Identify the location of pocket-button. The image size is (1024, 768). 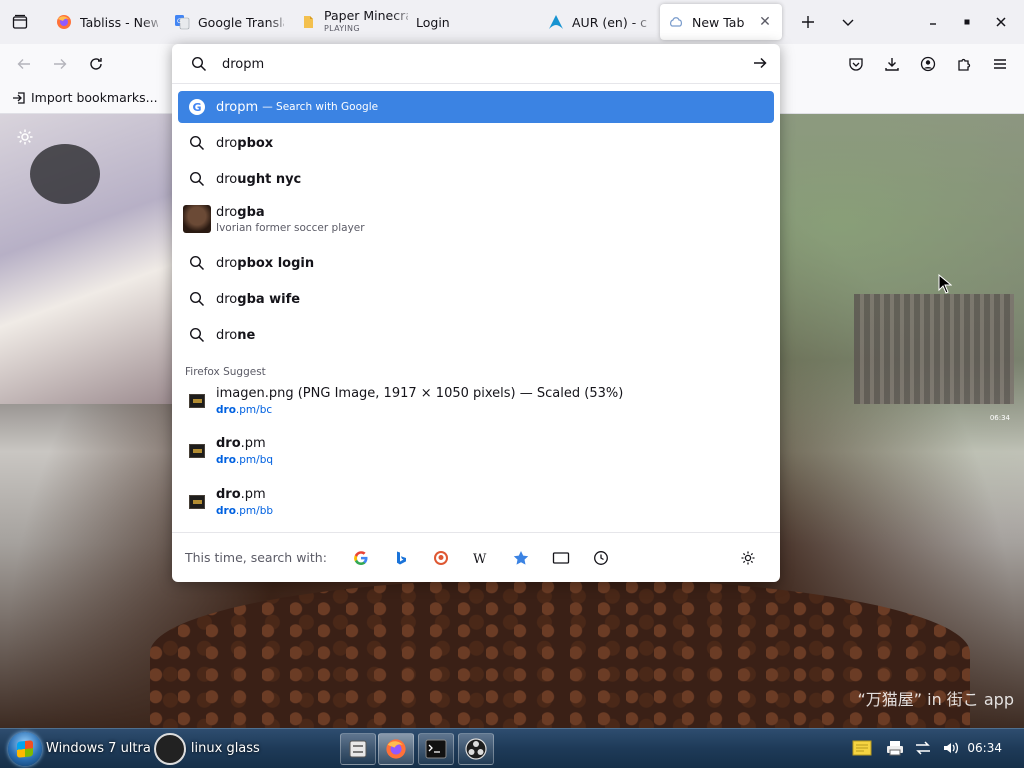
(856, 64).